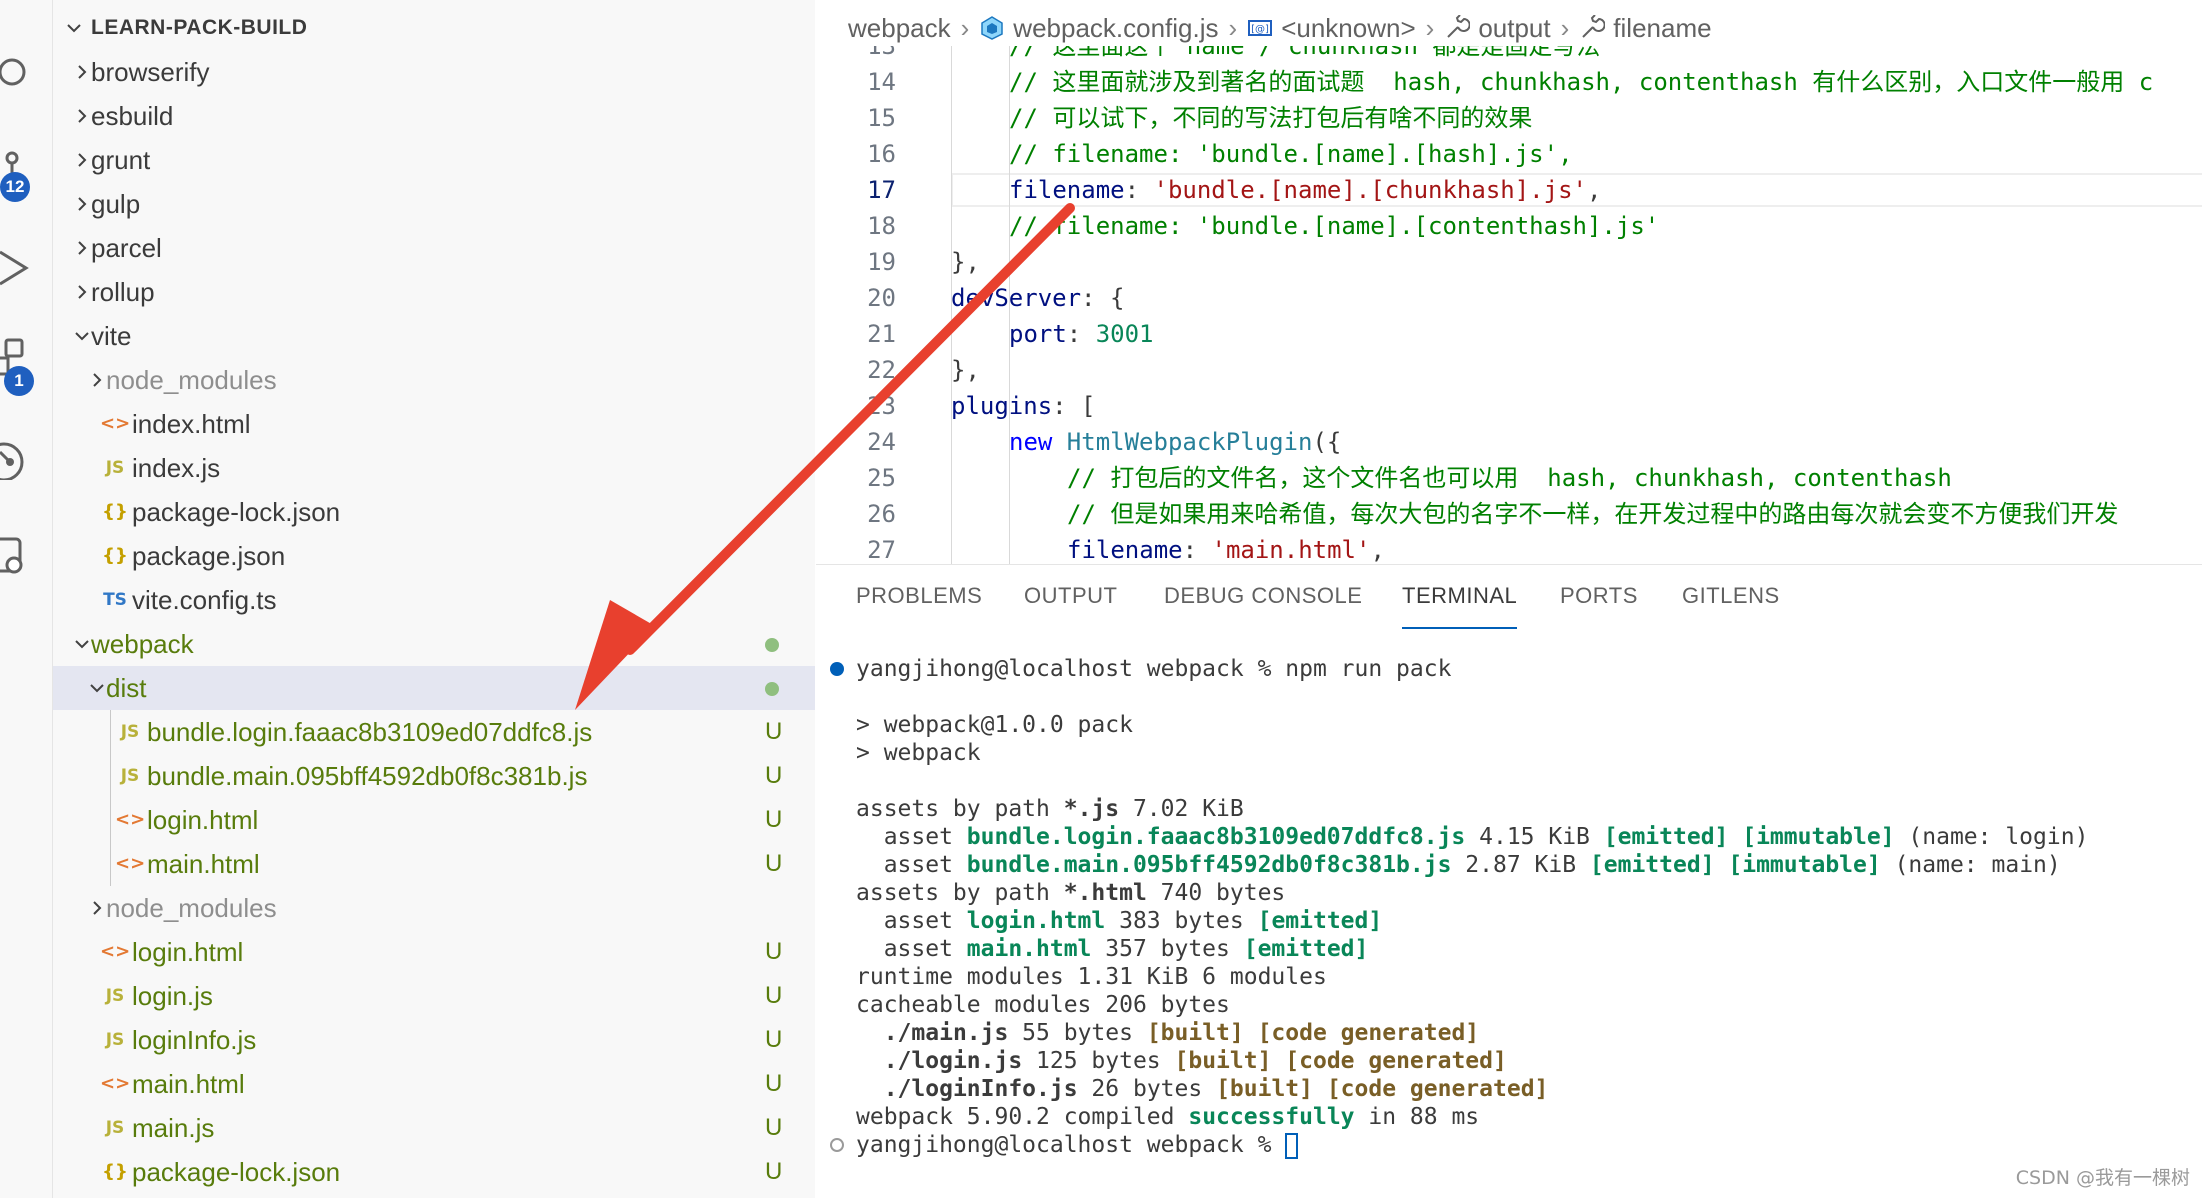  What do you see at coordinates (199, 27) in the screenshot?
I see `explorer-root-title: LEARN-PACK-BUILD` at bounding box center [199, 27].